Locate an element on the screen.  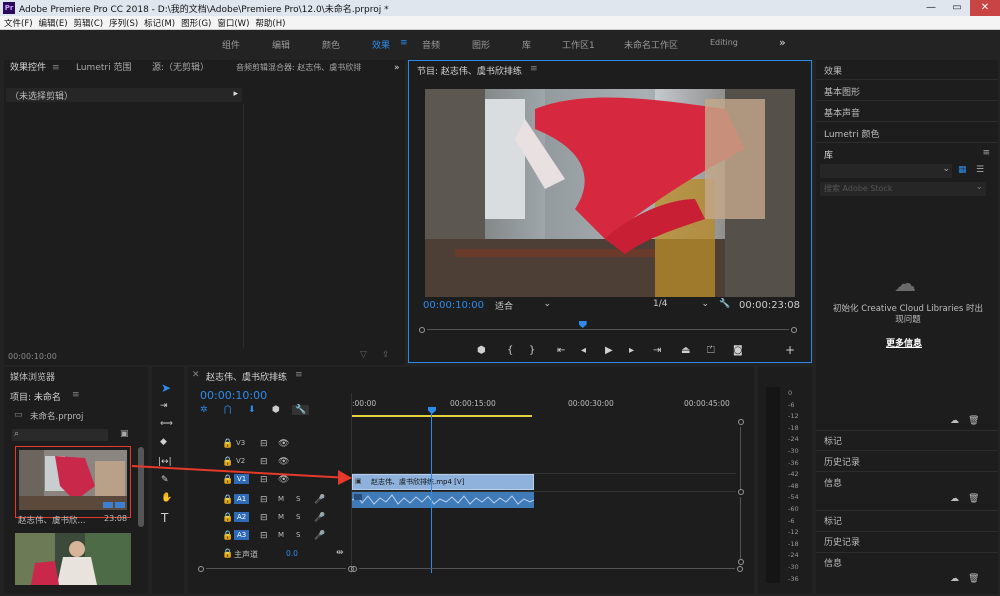
razor-tool-icon: ◆ is located at coordinates (163, 442).